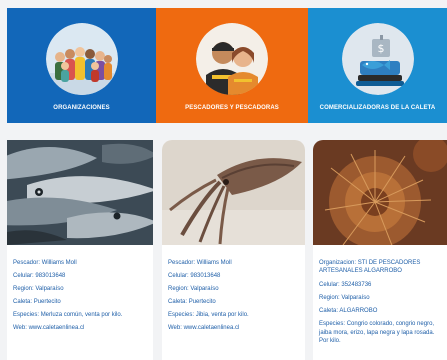 The width and height of the screenshot is (447, 360). What do you see at coordinates (348, 311) in the screenshot?
I see `field-caleta: Caleta: ALGARROBO` at bounding box center [348, 311].